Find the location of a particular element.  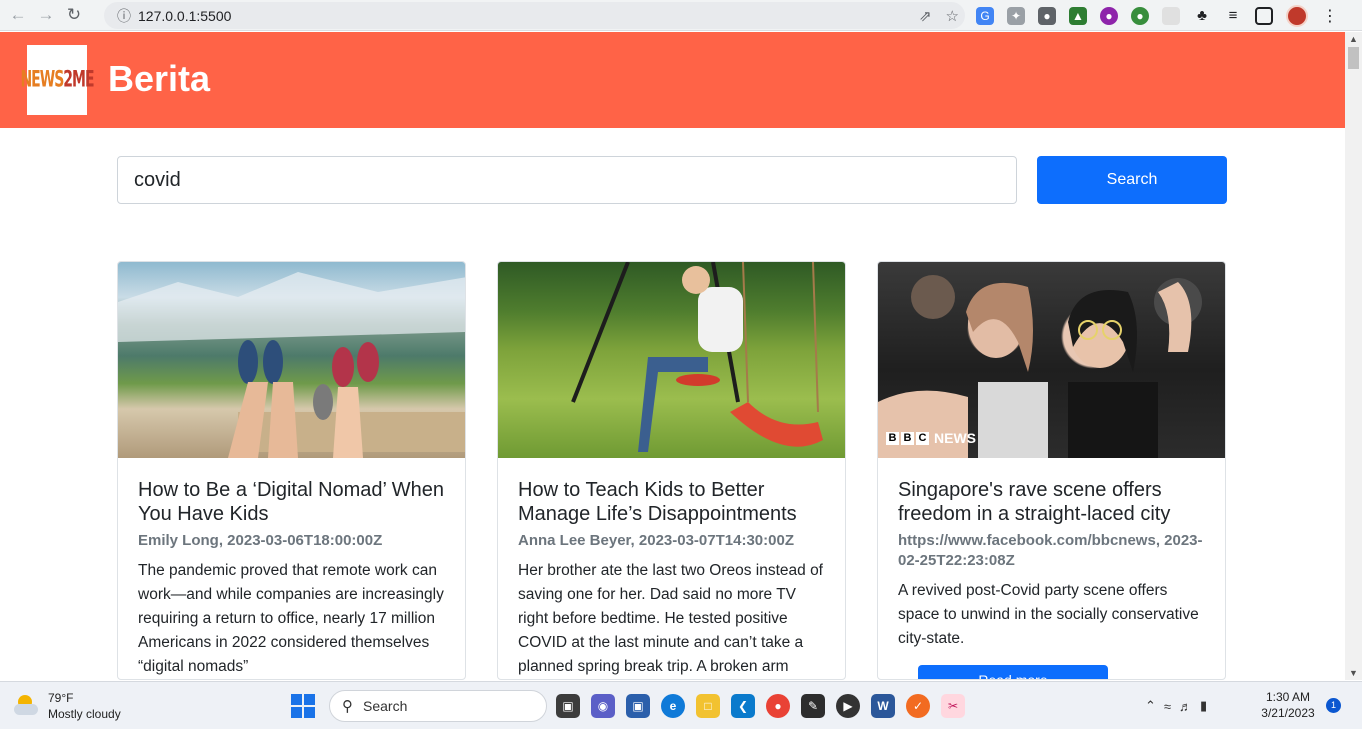

article-image: BBC NEWS is located at coordinates (1051, 360).